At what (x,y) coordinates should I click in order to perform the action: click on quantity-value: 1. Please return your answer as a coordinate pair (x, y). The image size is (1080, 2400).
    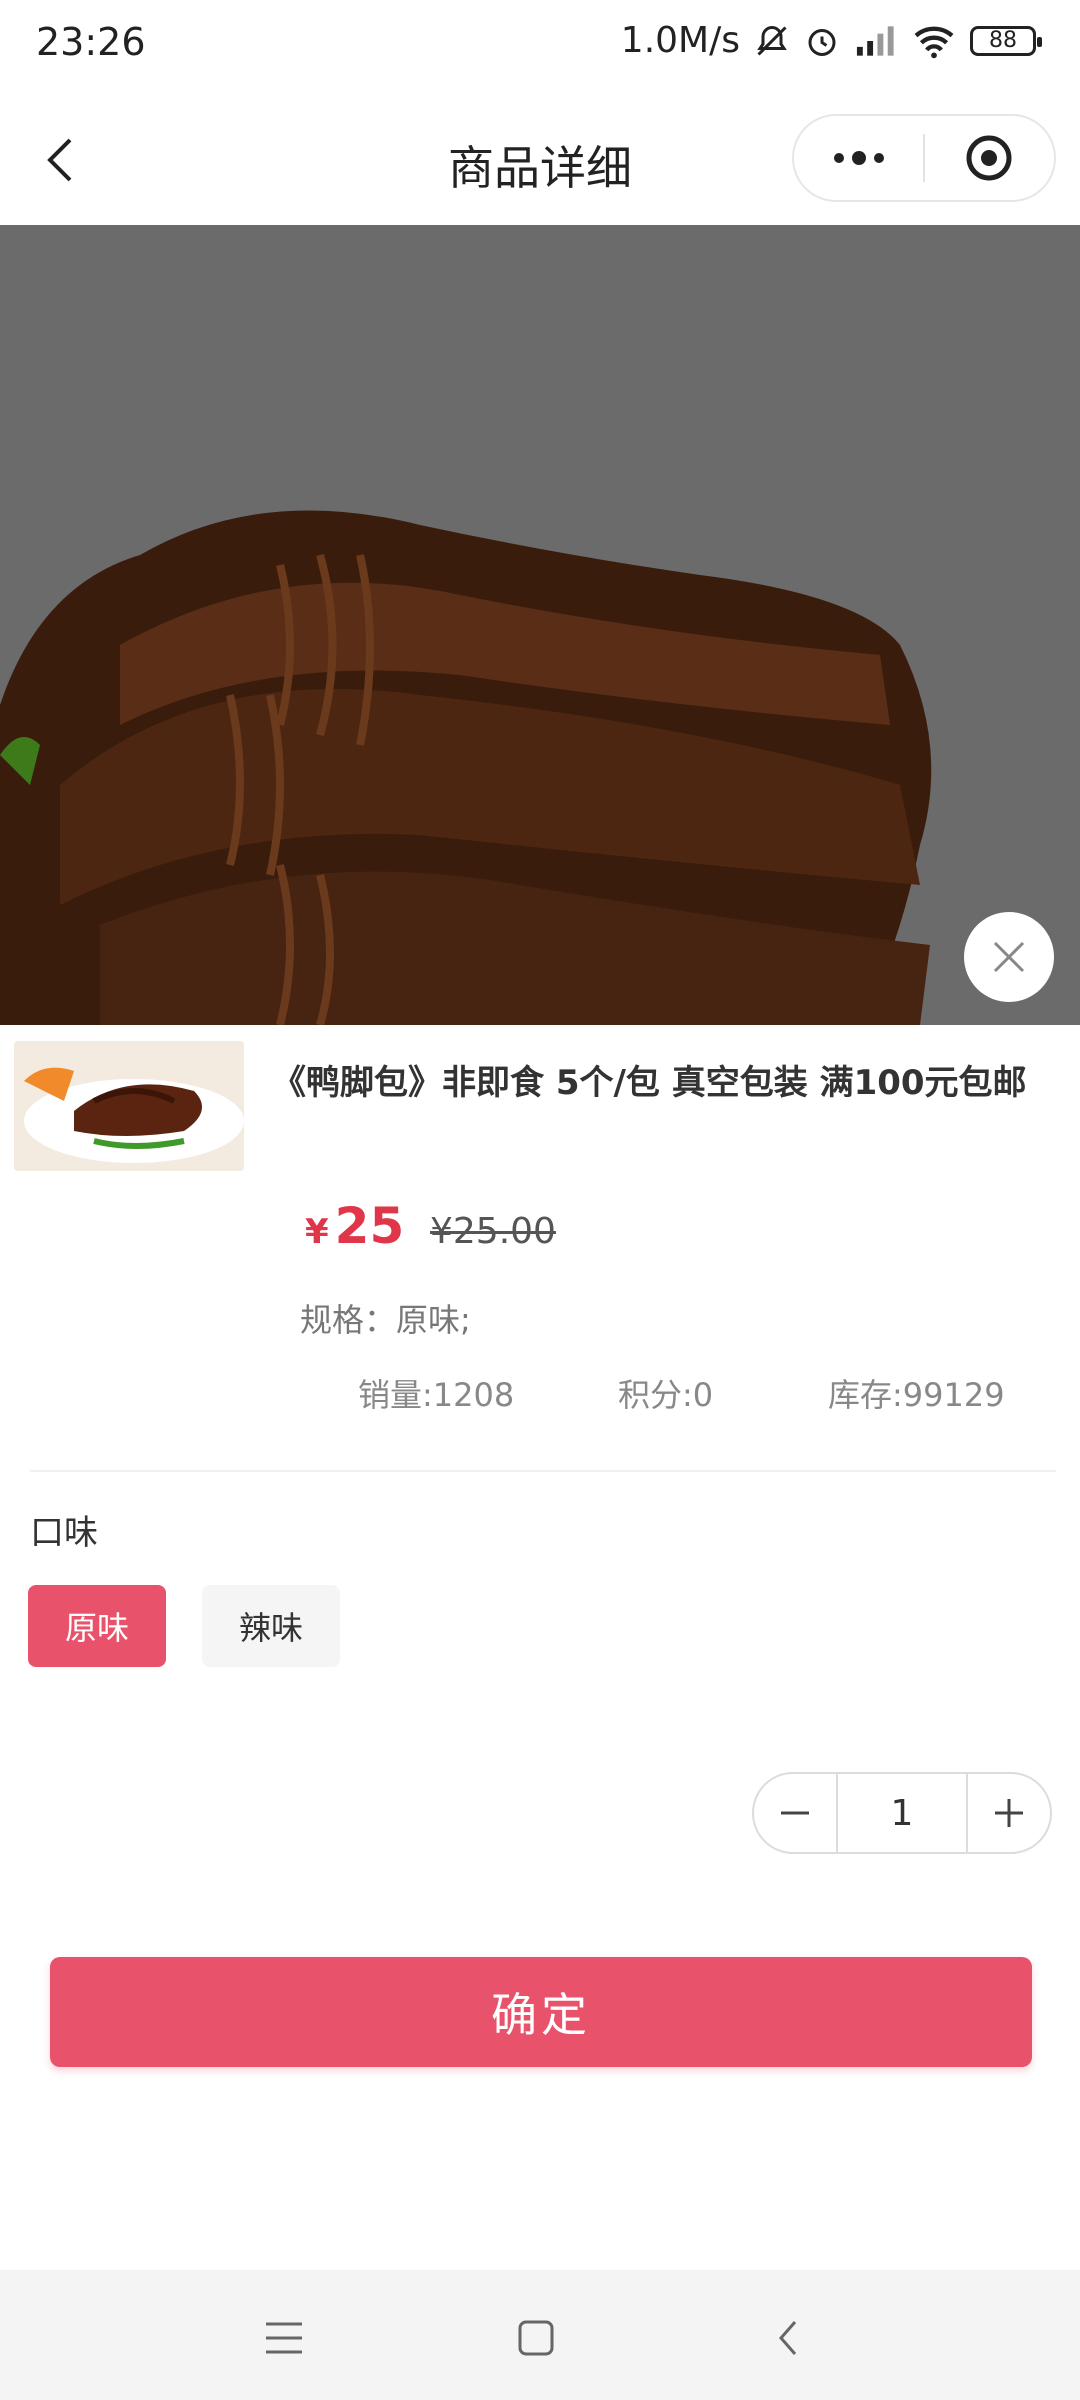
    Looking at the image, I should click on (902, 1813).